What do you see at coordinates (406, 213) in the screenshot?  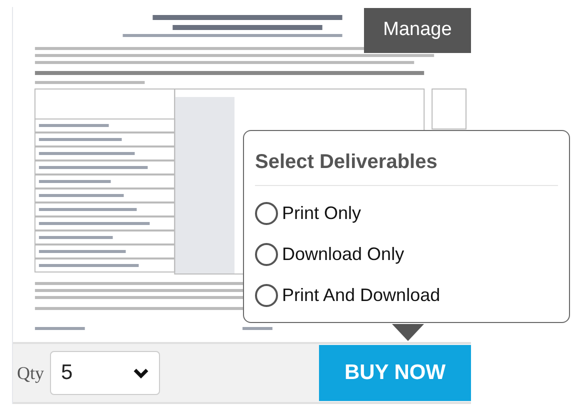 I see `deliverable-option: Print Only` at bounding box center [406, 213].